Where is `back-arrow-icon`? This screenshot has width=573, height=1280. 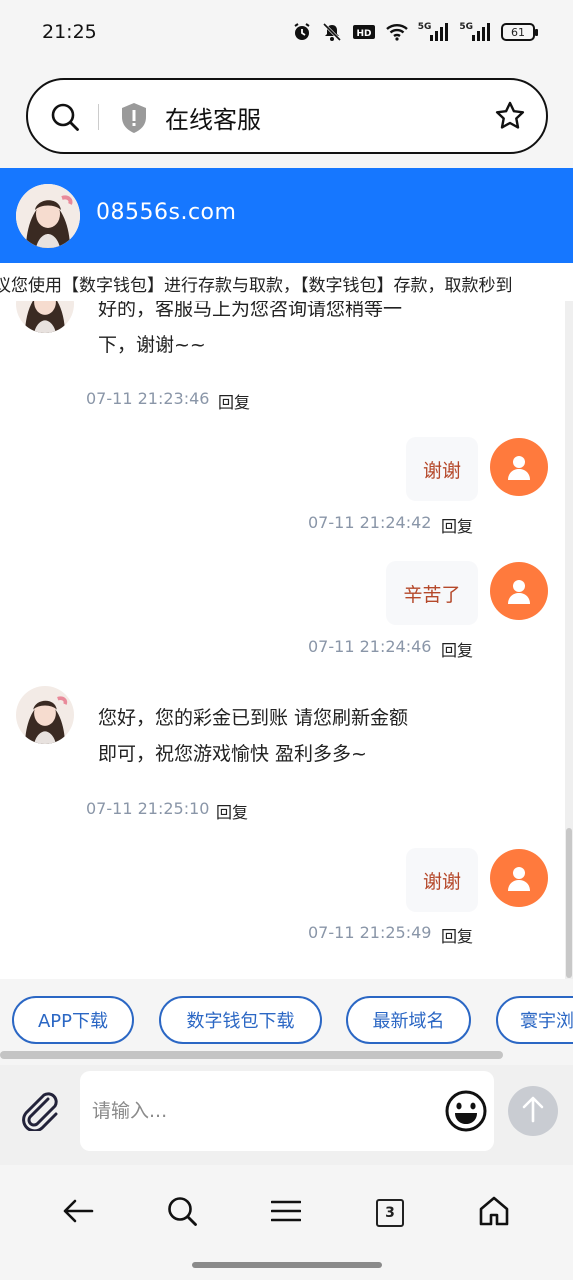
back-arrow-icon is located at coordinates (78, 1213).